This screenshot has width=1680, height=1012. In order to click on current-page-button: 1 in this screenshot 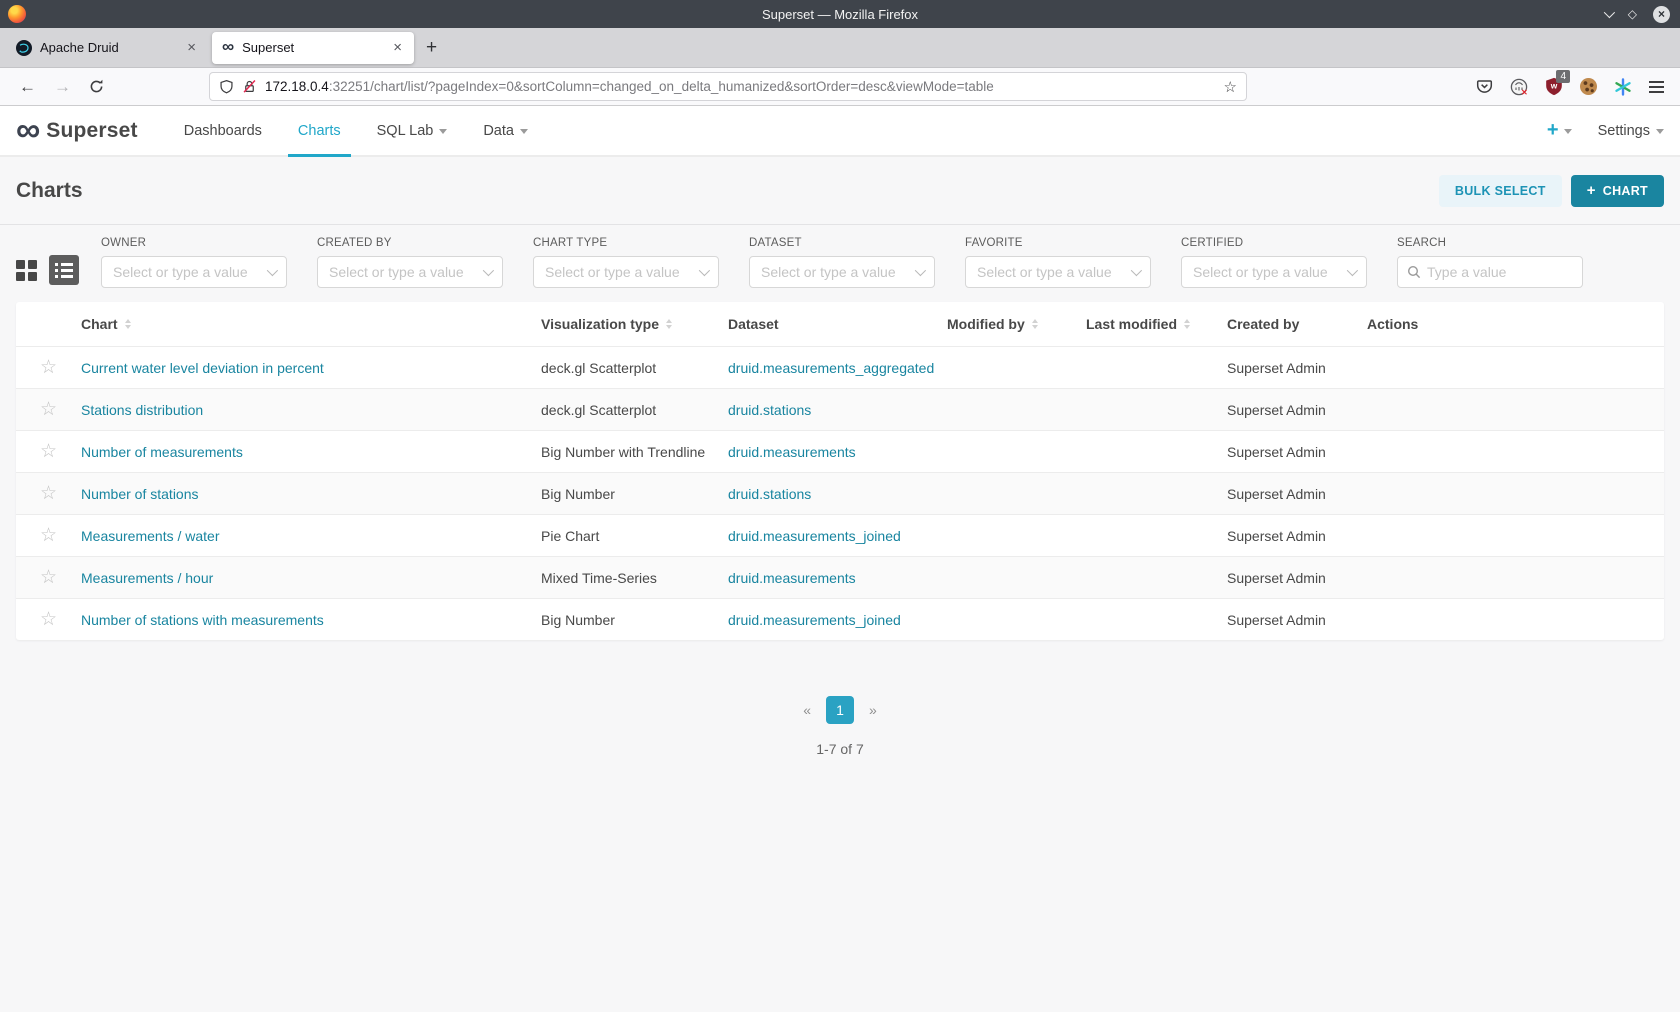, I will do `click(840, 710)`.